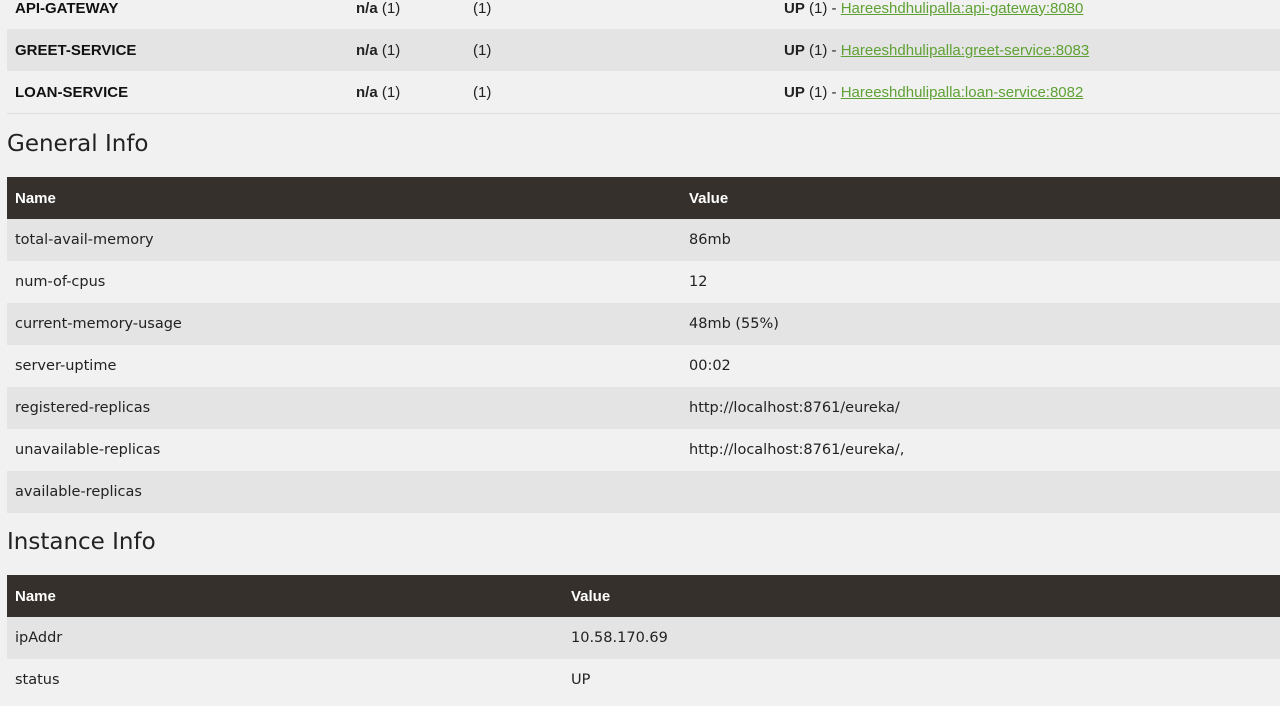  I want to click on info-value: http://localhost:8761/eureka/,, so click(980, 450).